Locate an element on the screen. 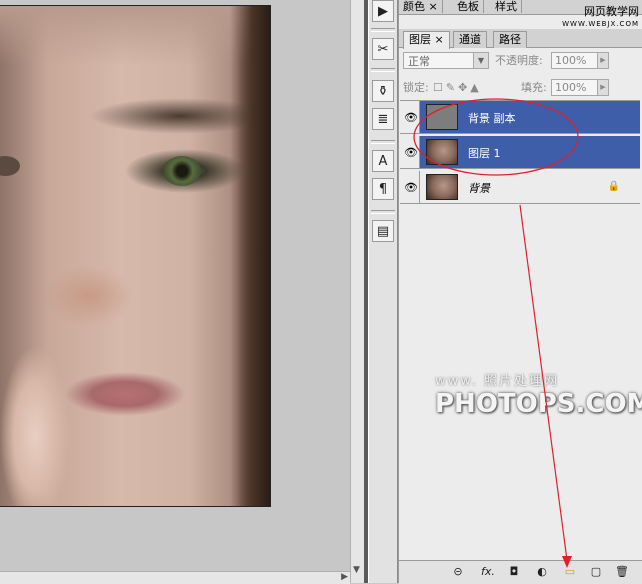 The image size is (642, 584). layer-name: 图层 1 is located at coordinates (484, 153).